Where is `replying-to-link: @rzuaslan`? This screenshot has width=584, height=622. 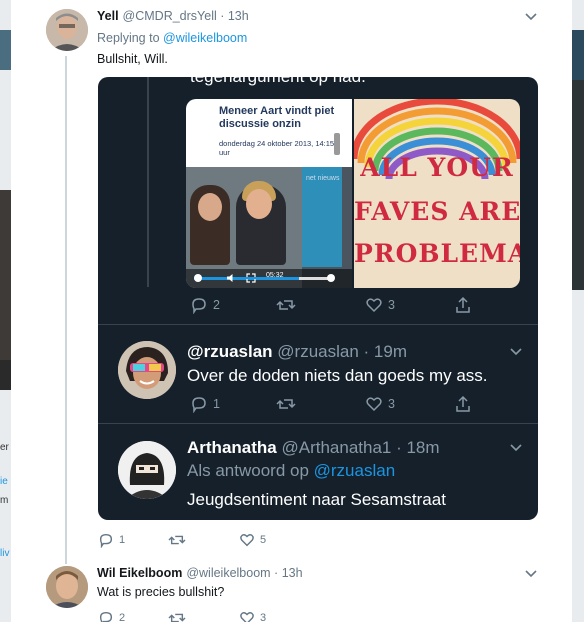
replying-to-link: @rzuaslan is located at coordinates (355, 470).